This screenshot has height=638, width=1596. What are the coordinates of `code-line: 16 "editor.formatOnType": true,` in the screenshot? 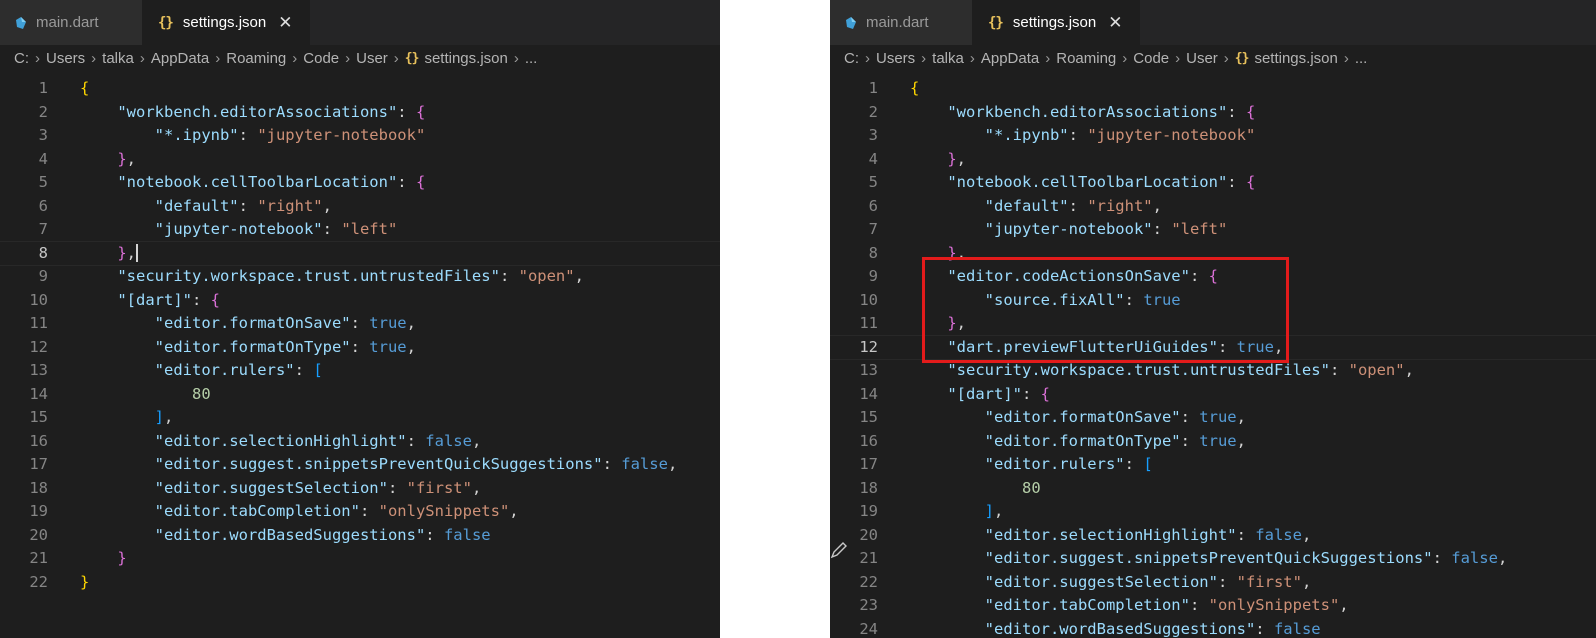 It's located at (1213, 442).